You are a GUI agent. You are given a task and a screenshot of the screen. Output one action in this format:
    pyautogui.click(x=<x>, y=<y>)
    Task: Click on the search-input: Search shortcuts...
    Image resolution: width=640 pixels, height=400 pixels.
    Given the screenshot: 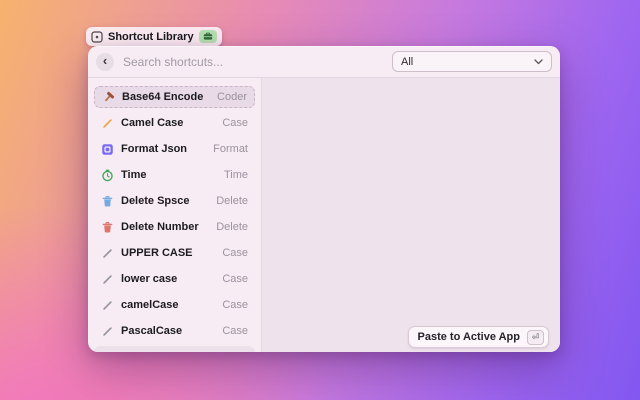 What is the action you would take?
    pyautogui.click(x=257, y=62)
    